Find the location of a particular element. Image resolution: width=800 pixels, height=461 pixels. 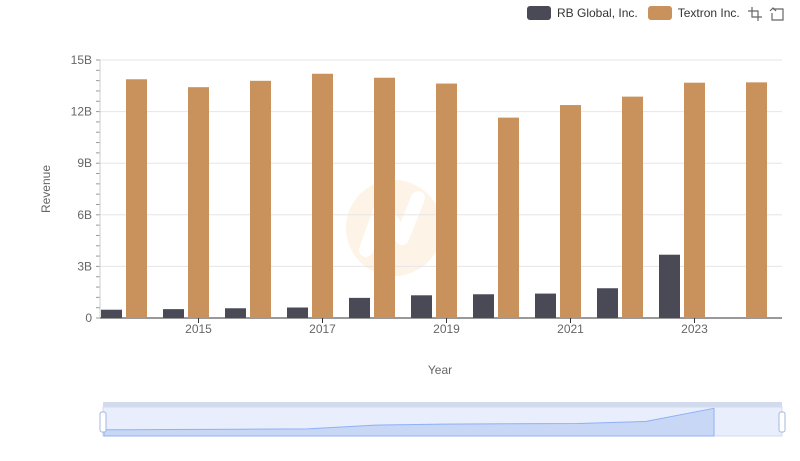

x-axis-label: Year is located at coordinates (440, 370).